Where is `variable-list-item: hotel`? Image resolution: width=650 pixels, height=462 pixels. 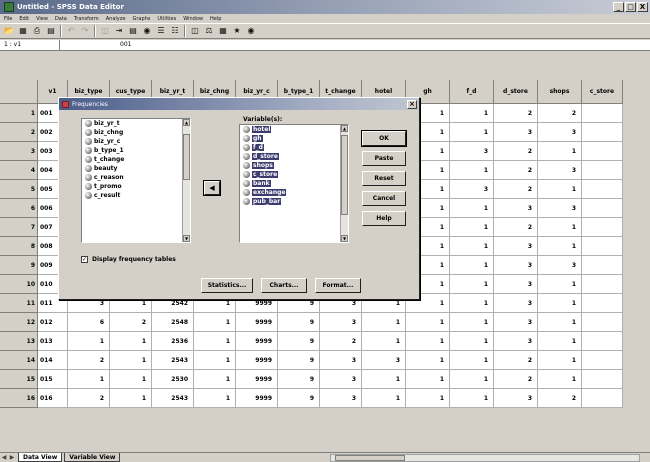 variable-list-item: hotel is located at coordinates (294, 129).